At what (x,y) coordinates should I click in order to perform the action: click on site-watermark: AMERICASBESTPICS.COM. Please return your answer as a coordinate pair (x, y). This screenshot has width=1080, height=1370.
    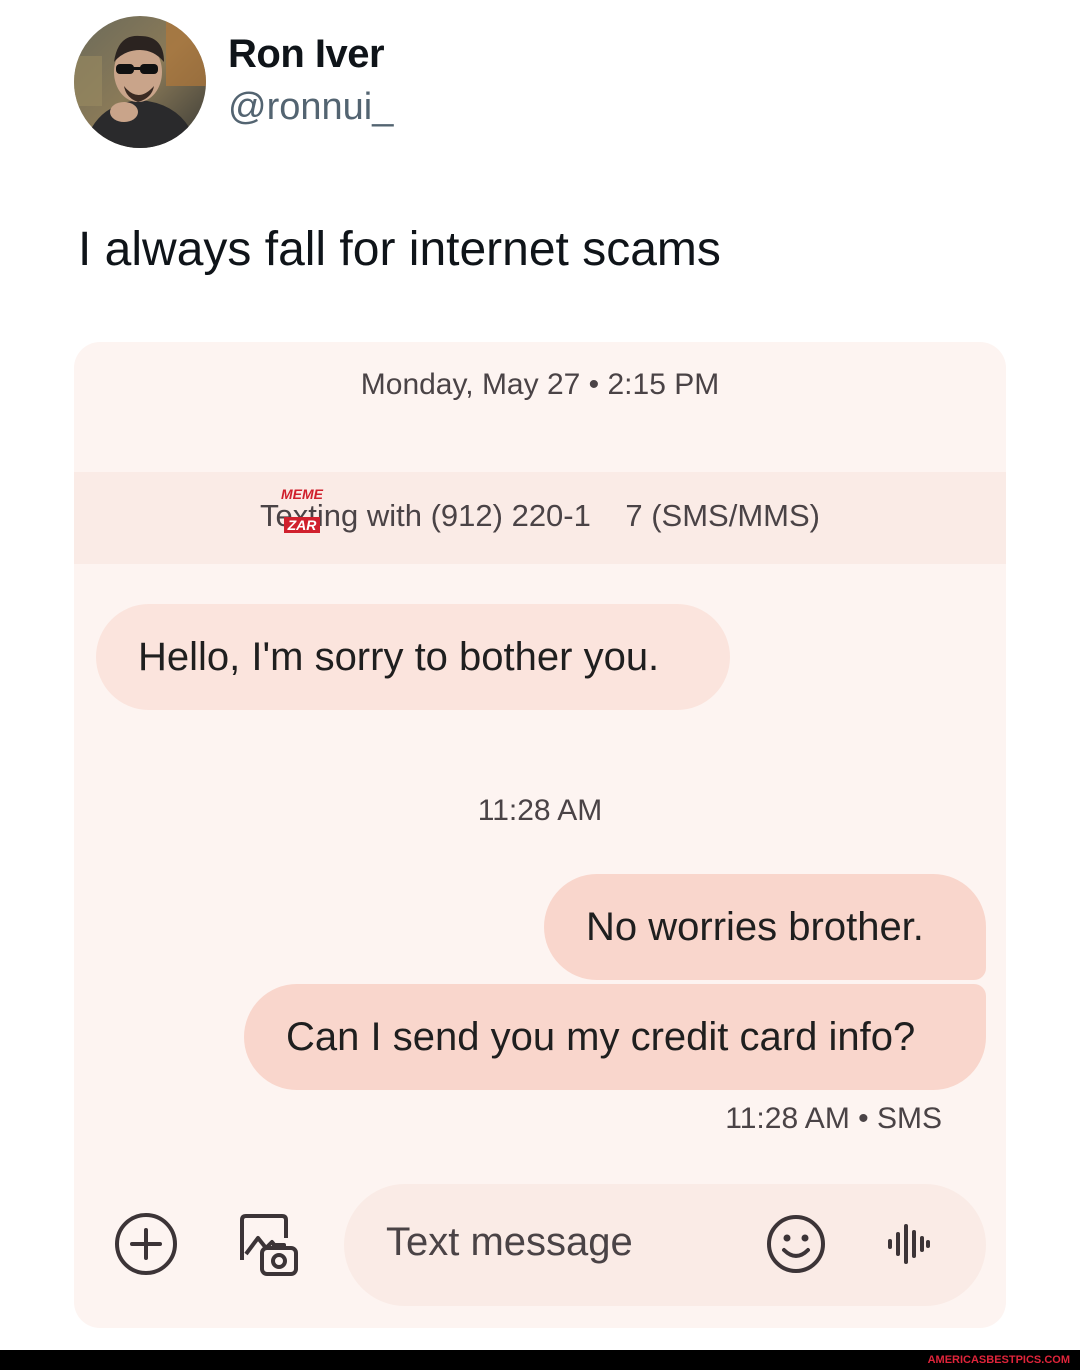
    Looking at the image, I should click on (998, 1360).